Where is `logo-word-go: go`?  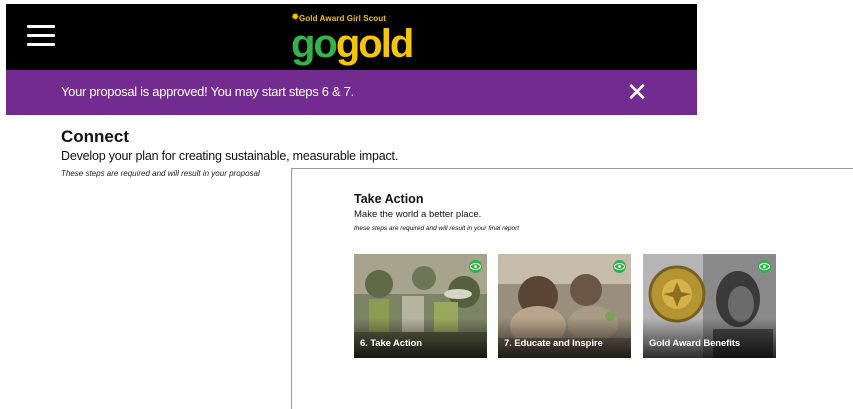
logo-word-go: go is located at coordinates (314, 44).